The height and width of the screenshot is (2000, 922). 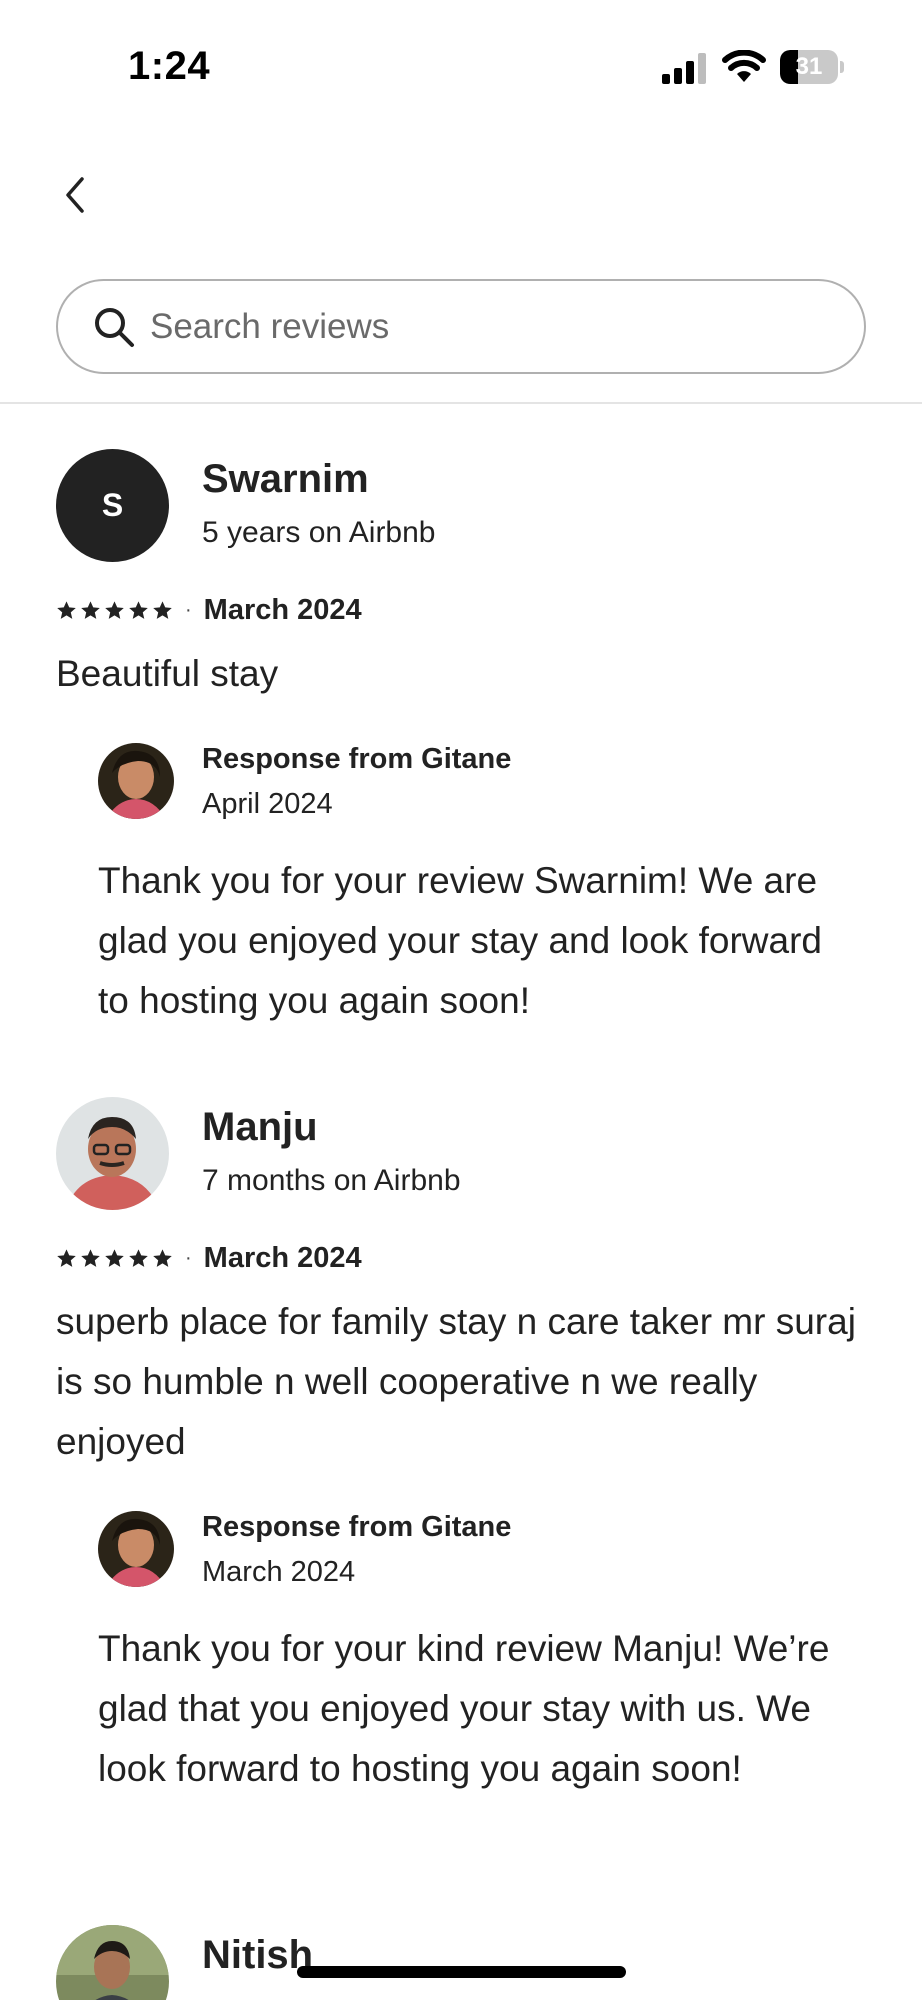 What do you see at coordinates (461, 1972) in the screenshot?
I see `home-indicator` at bounding box center [461, 1972].